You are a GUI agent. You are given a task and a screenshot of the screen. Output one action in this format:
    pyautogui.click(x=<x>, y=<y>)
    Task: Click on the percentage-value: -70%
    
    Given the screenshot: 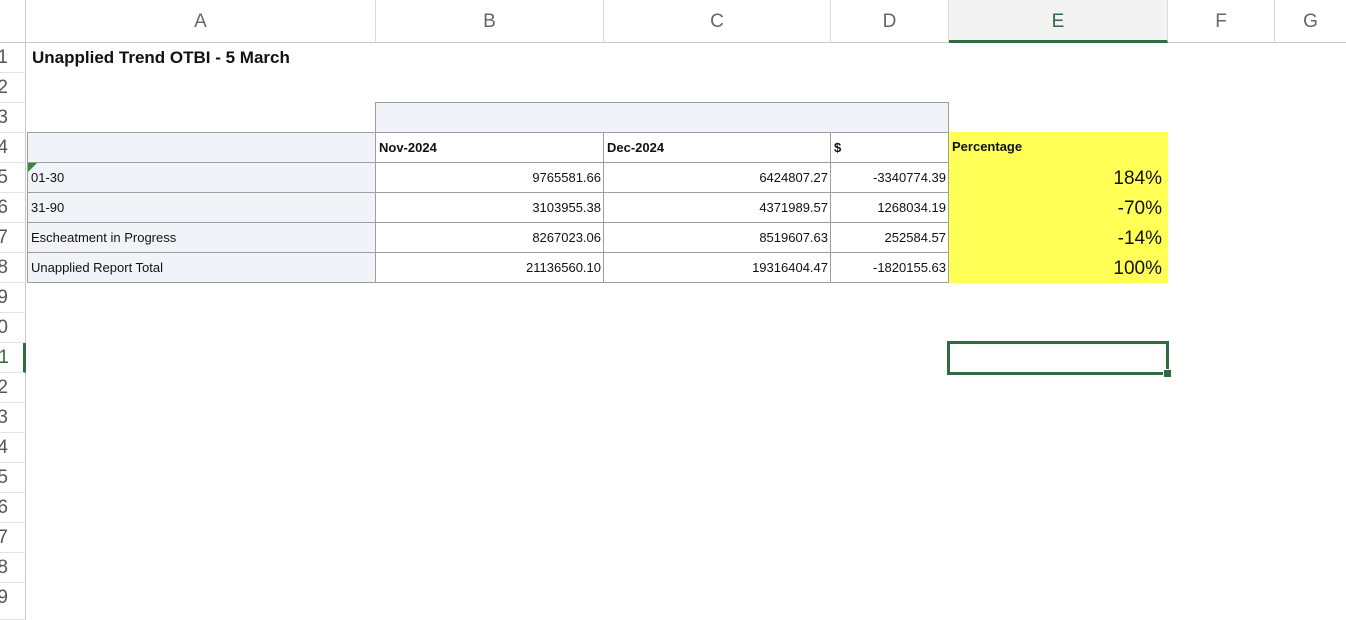 What is the action you would take?
    pyautogui.click(x=1058, y=207)
    